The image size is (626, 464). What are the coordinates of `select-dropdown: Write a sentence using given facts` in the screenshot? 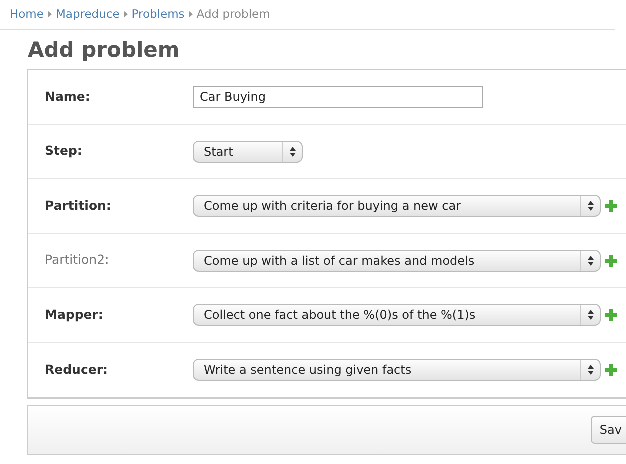 It's located at (397, 370).